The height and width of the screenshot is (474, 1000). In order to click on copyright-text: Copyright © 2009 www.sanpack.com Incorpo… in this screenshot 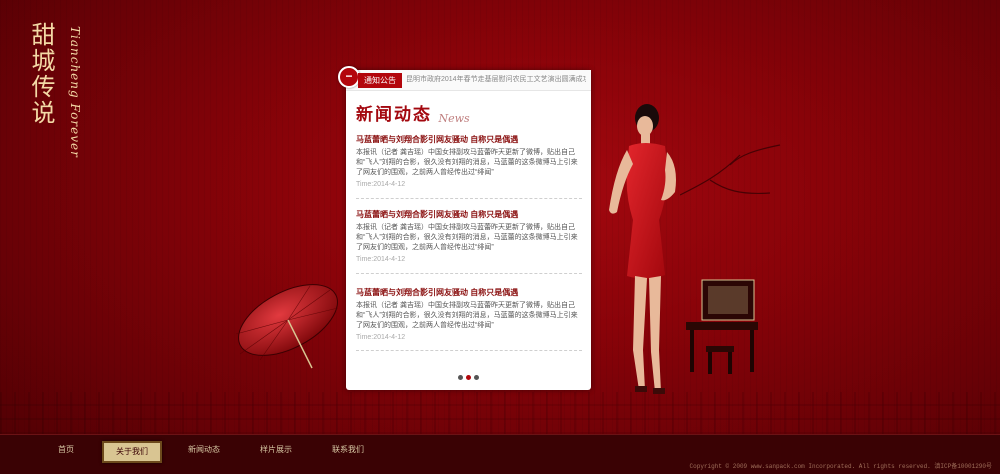, I will do `click(840, 466)`.